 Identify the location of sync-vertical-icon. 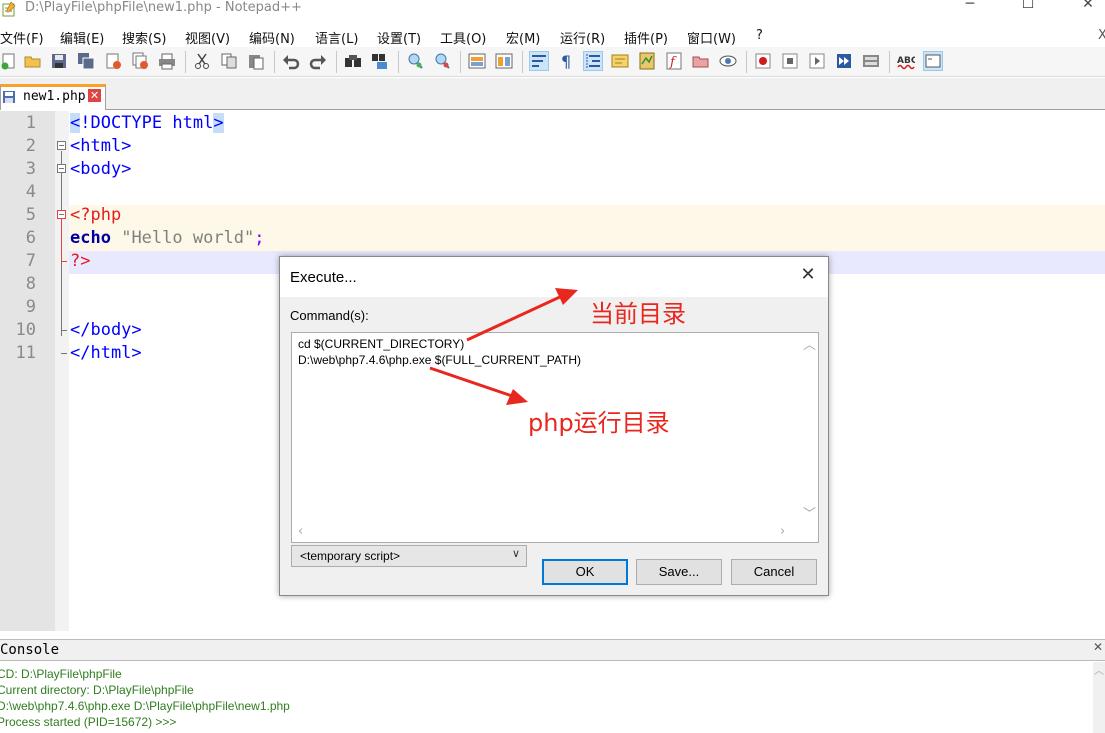
(477, 61).